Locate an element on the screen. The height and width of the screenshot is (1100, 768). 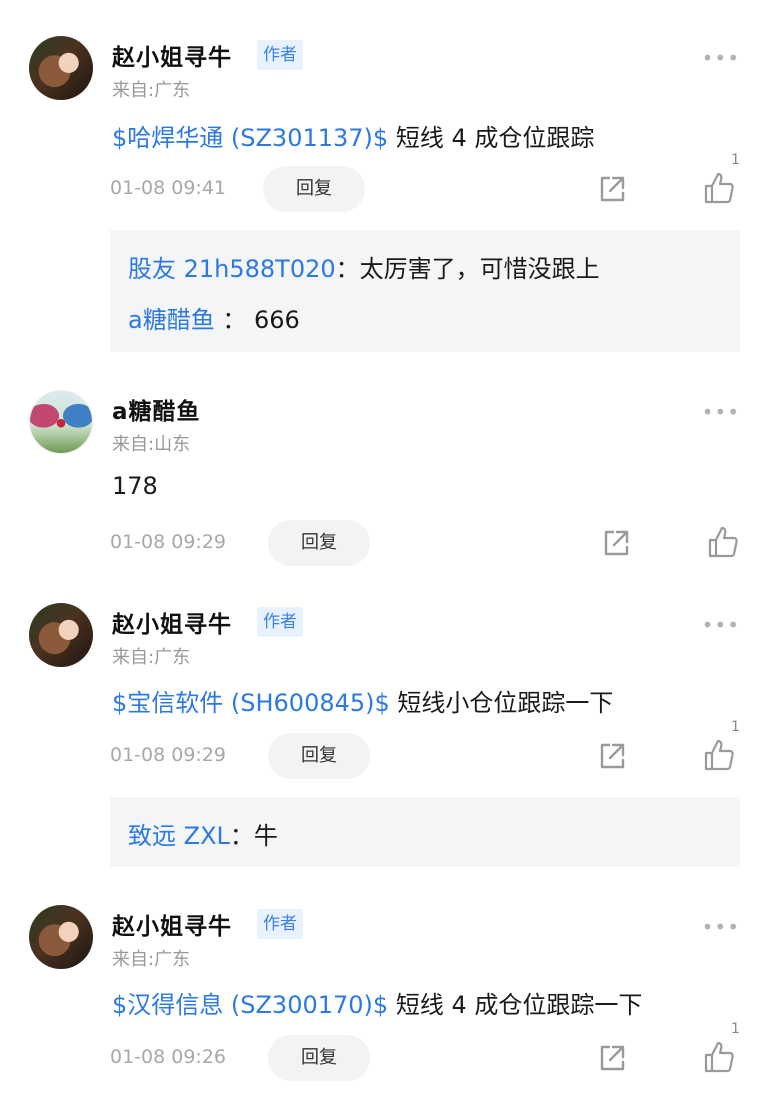
reply-username: 股友 21h588T020 is located at coordinates (232, 269).